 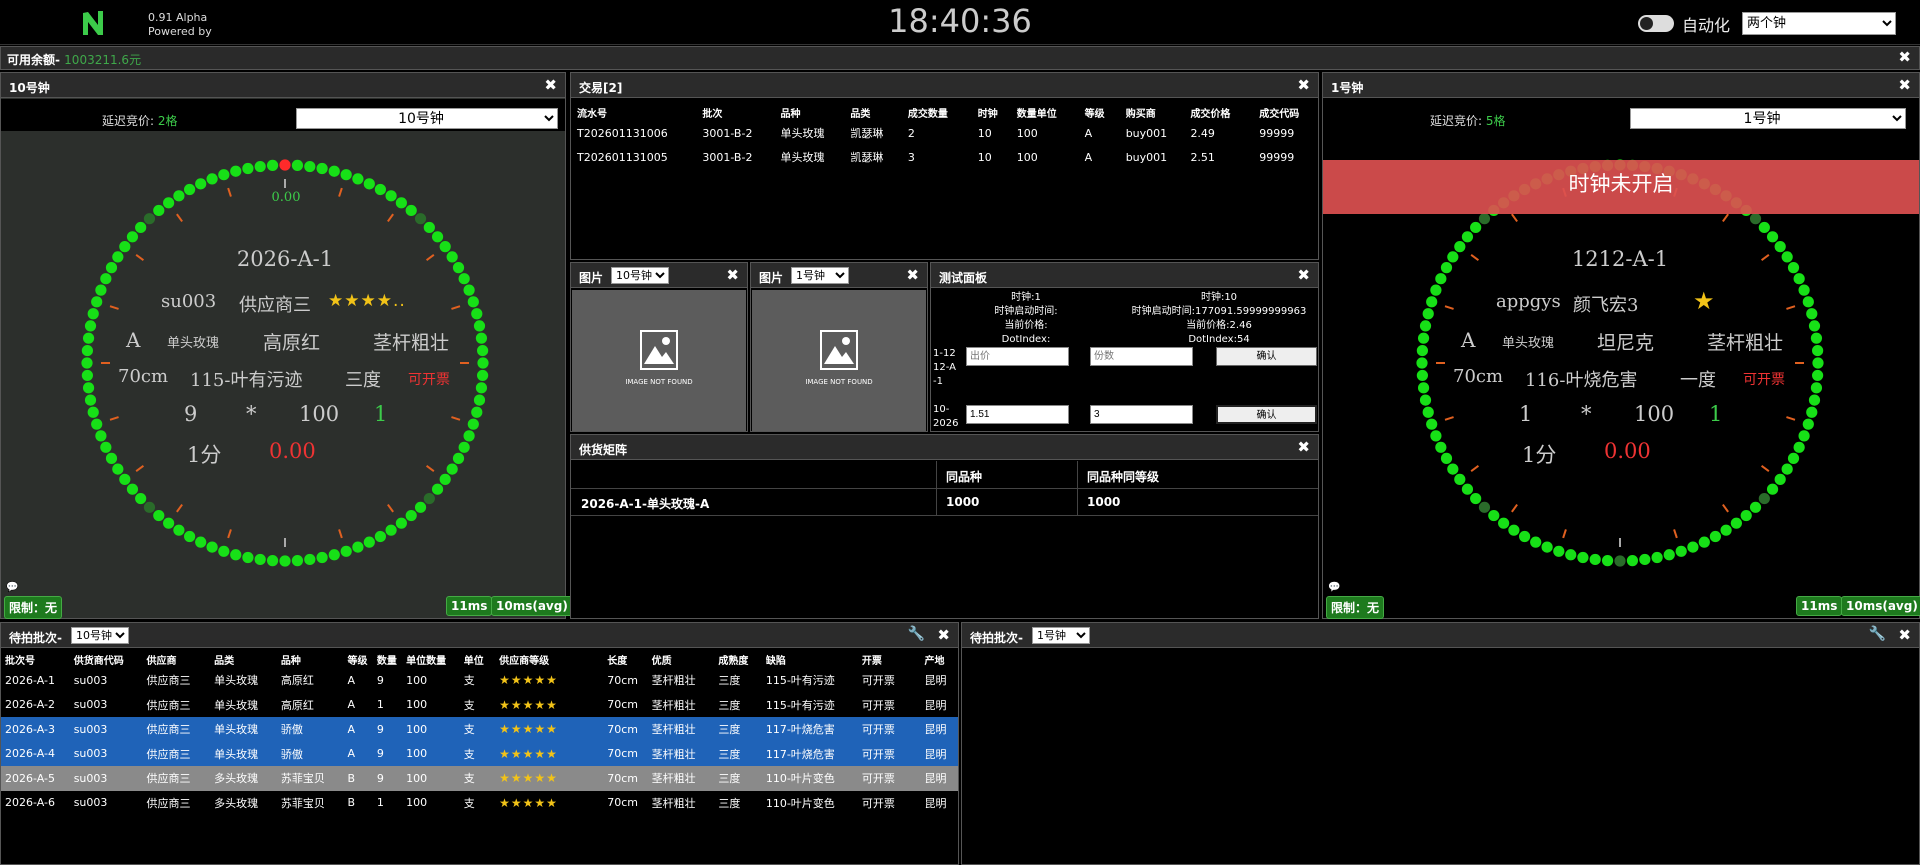 What do you see at coordinates (351, 680) in the screenshot?
I see `pending-cell: A` at bounding box center [351, 680].